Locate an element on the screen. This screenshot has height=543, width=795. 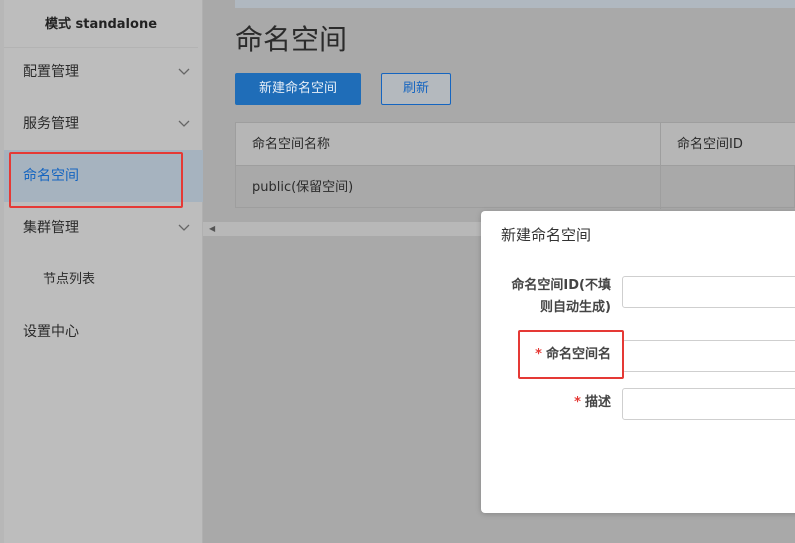
namespace-name-label: * 命名空间名 is located at coordinates (573, 354).